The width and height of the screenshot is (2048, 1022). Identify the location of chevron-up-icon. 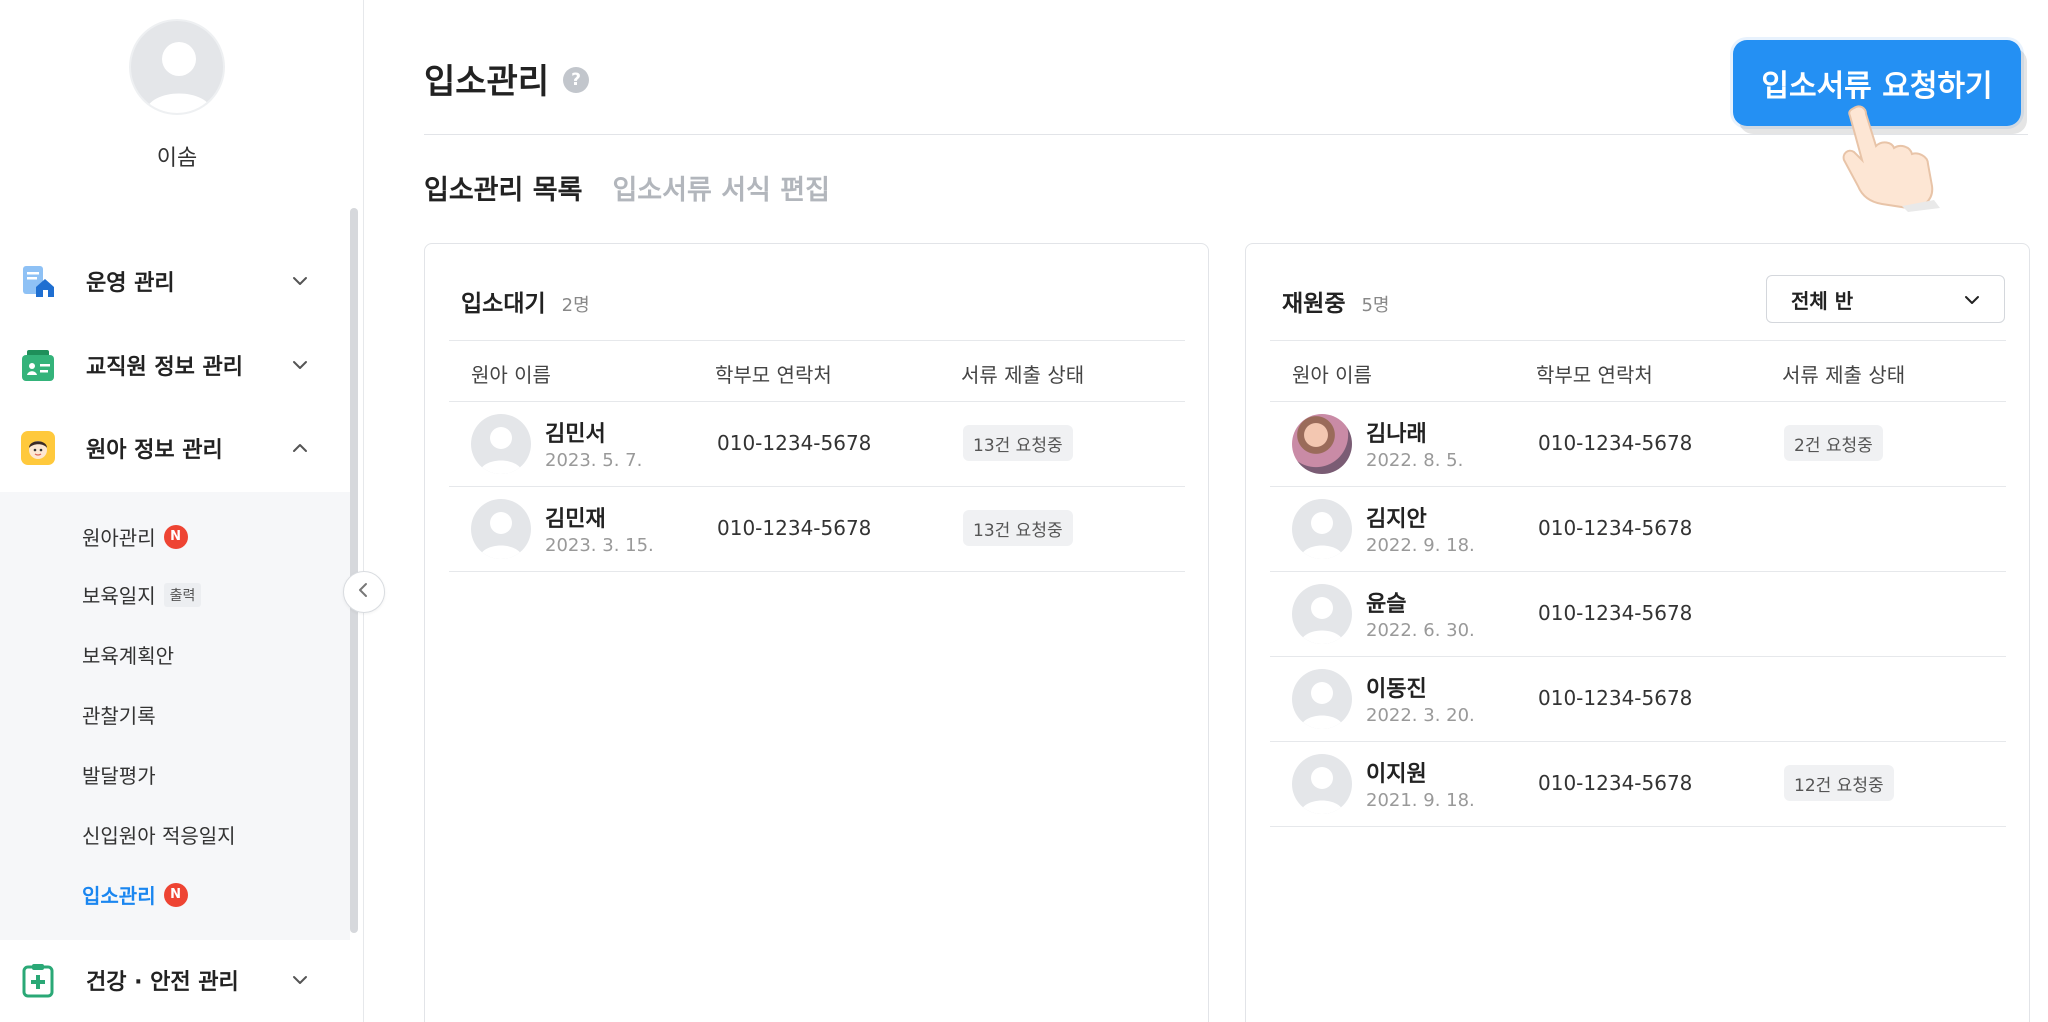
(300, 448).